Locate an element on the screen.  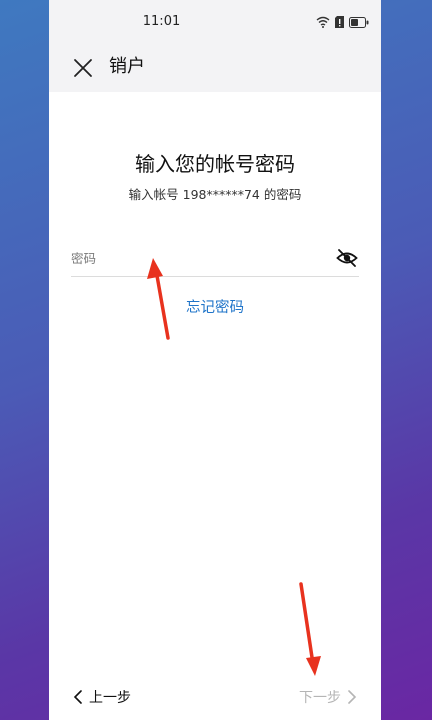
status-time: 11:01 is located at coordinates (161, 21).